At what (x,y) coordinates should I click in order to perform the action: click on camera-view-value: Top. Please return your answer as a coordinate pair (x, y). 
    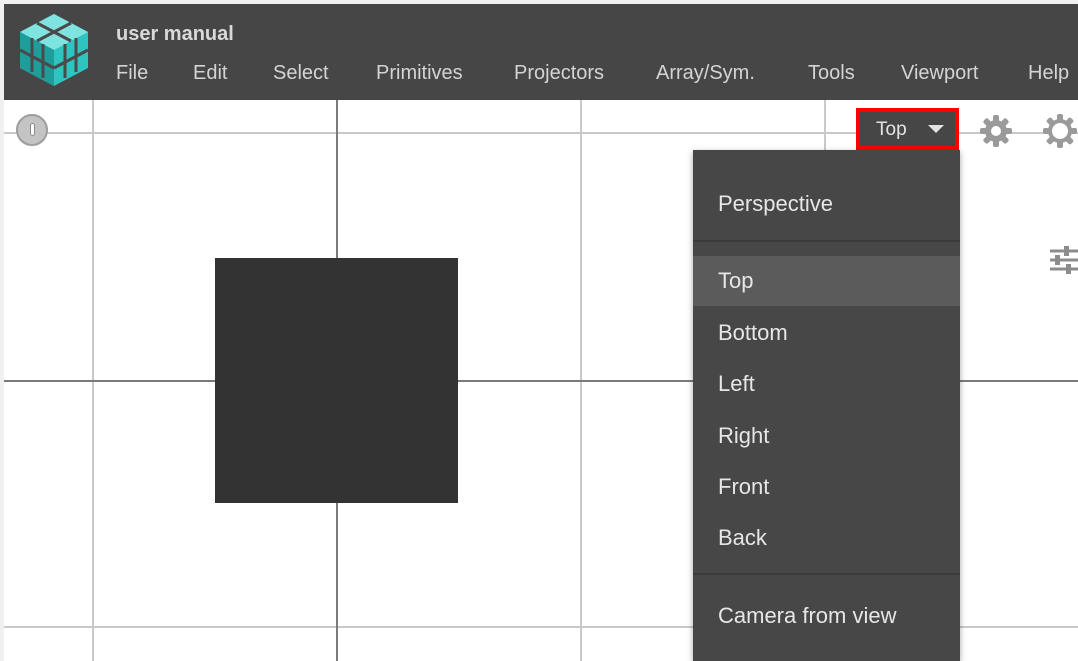
    Looking at the image, I should click on (891, 129).